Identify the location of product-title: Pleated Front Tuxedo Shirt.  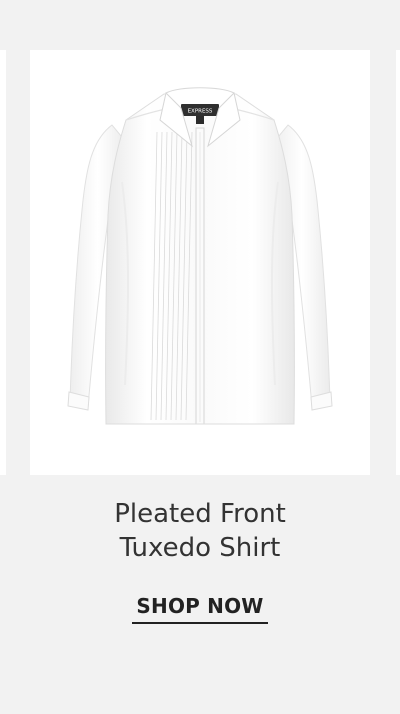
(200, 531).